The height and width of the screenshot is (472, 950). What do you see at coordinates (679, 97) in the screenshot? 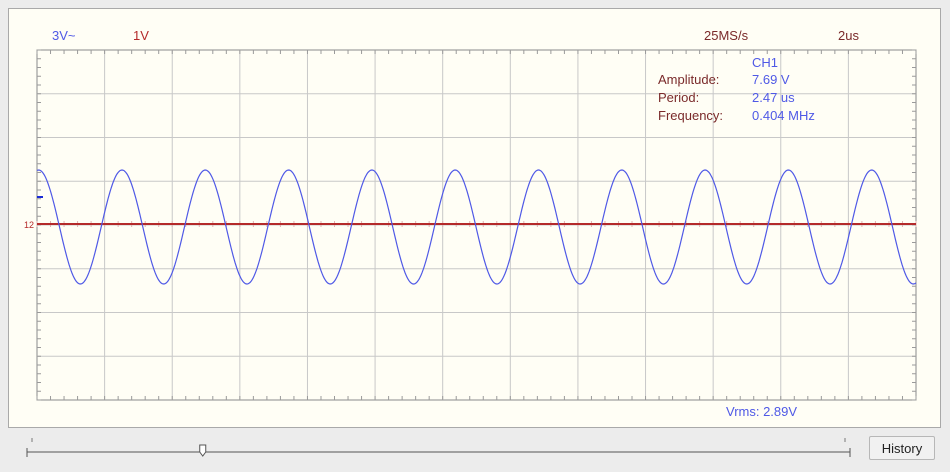
I see `period-label: Period:` at bounding box center [679, 97].